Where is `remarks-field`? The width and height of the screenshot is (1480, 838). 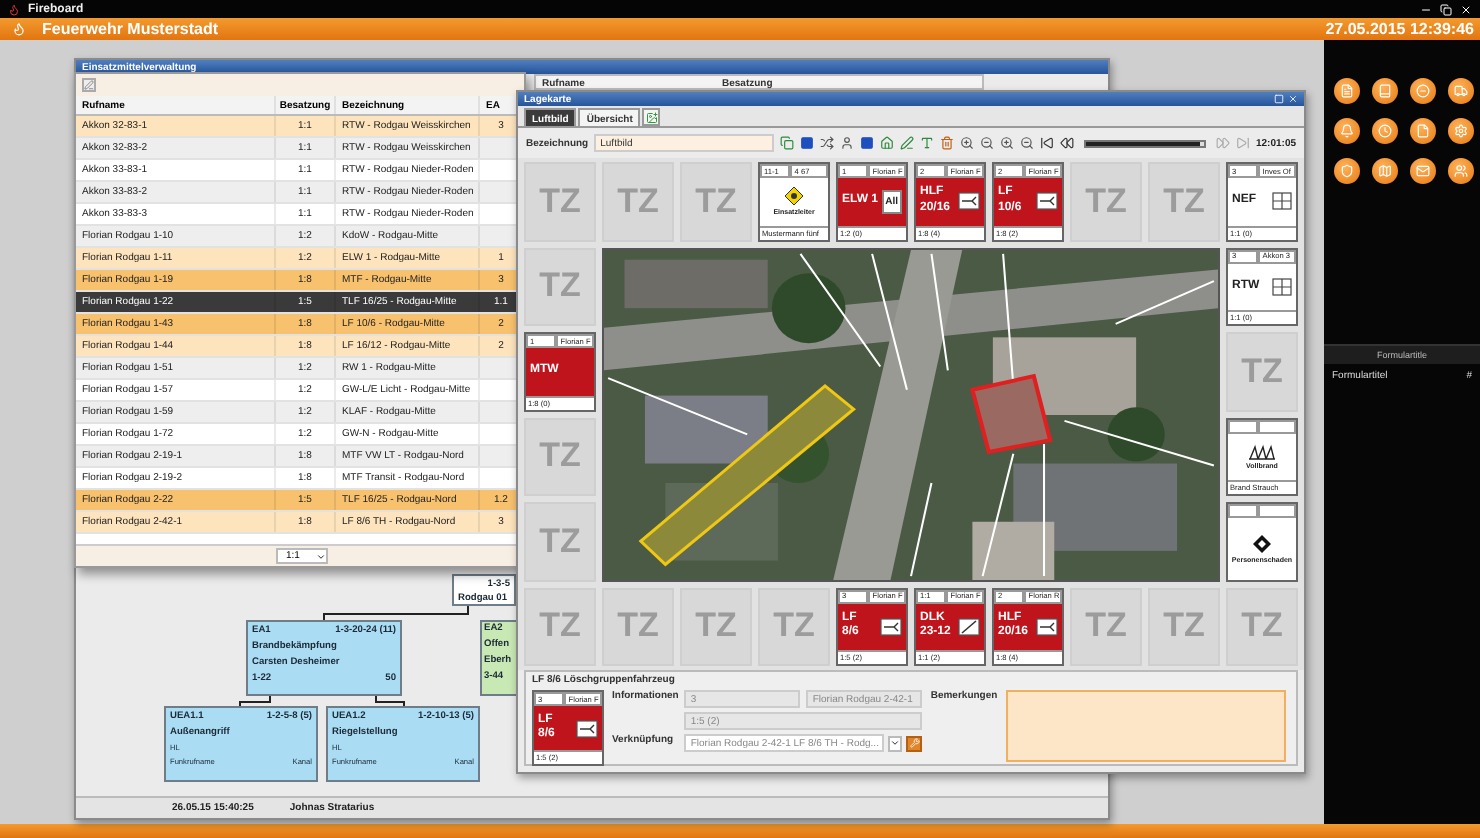 remarks-field is located at coordinates (1145, 726).